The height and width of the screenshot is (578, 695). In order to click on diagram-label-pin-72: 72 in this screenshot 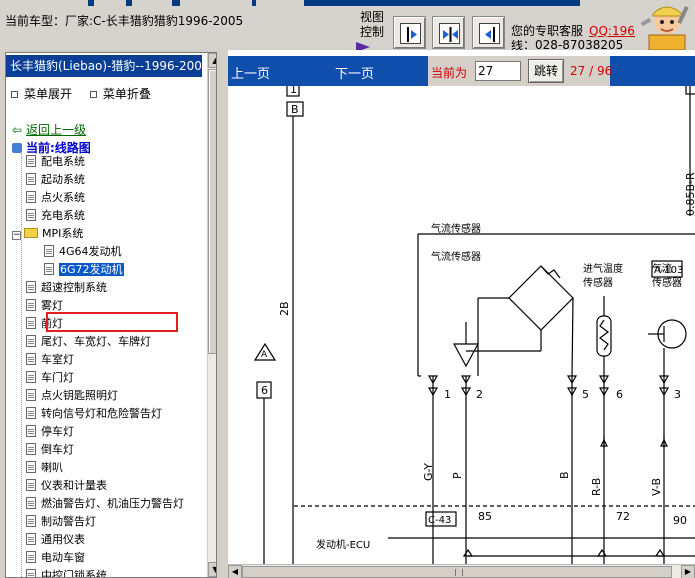, I will do `click(623, 516)`.